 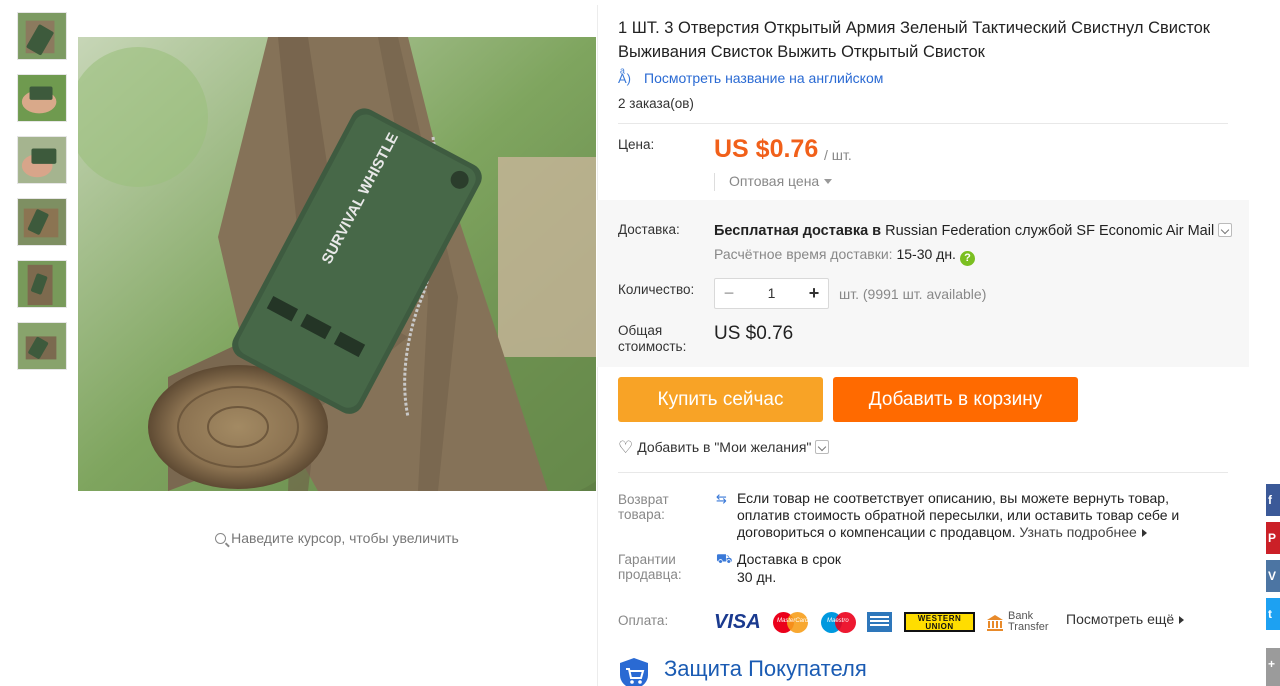 I want to click on amex-icon, so click(x=879, y=622).